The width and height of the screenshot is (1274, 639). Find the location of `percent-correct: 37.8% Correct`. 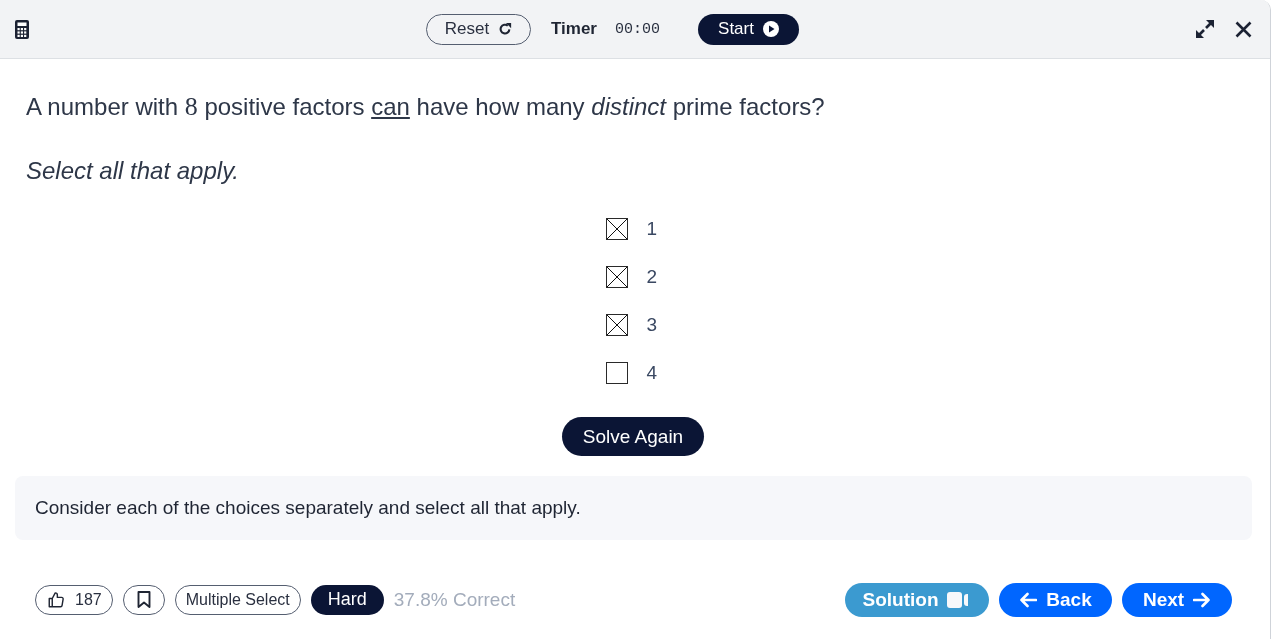

percent-correct: 37.8% Correct is located at coordinates (454, 599).